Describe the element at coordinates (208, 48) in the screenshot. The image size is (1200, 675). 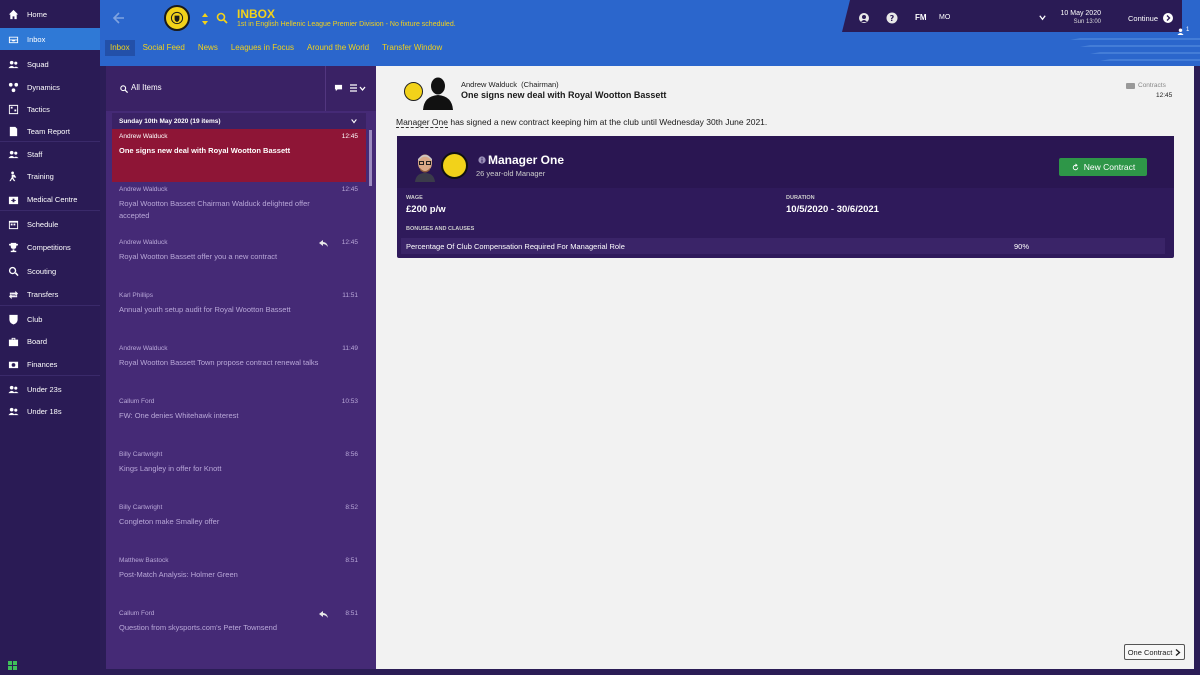
I see `tab-news: News` at that location.